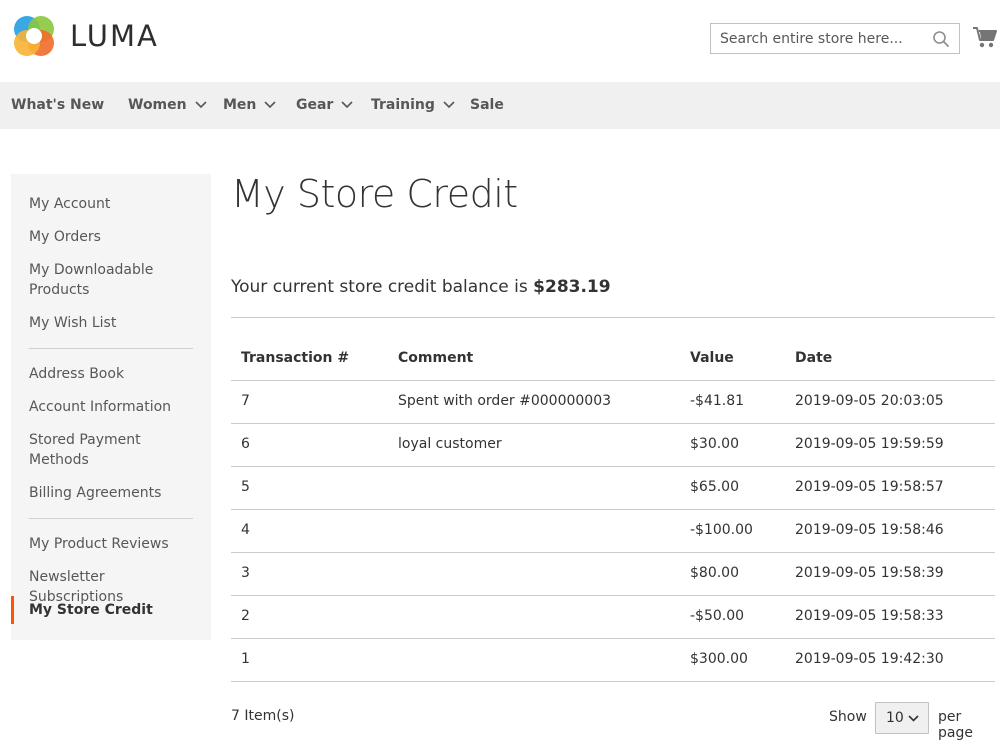 This screenshot has width=1000, height=750. Describe the element at coordinates (403, 105) in the screenshot. I see `nav-item-label: Training` at that location.